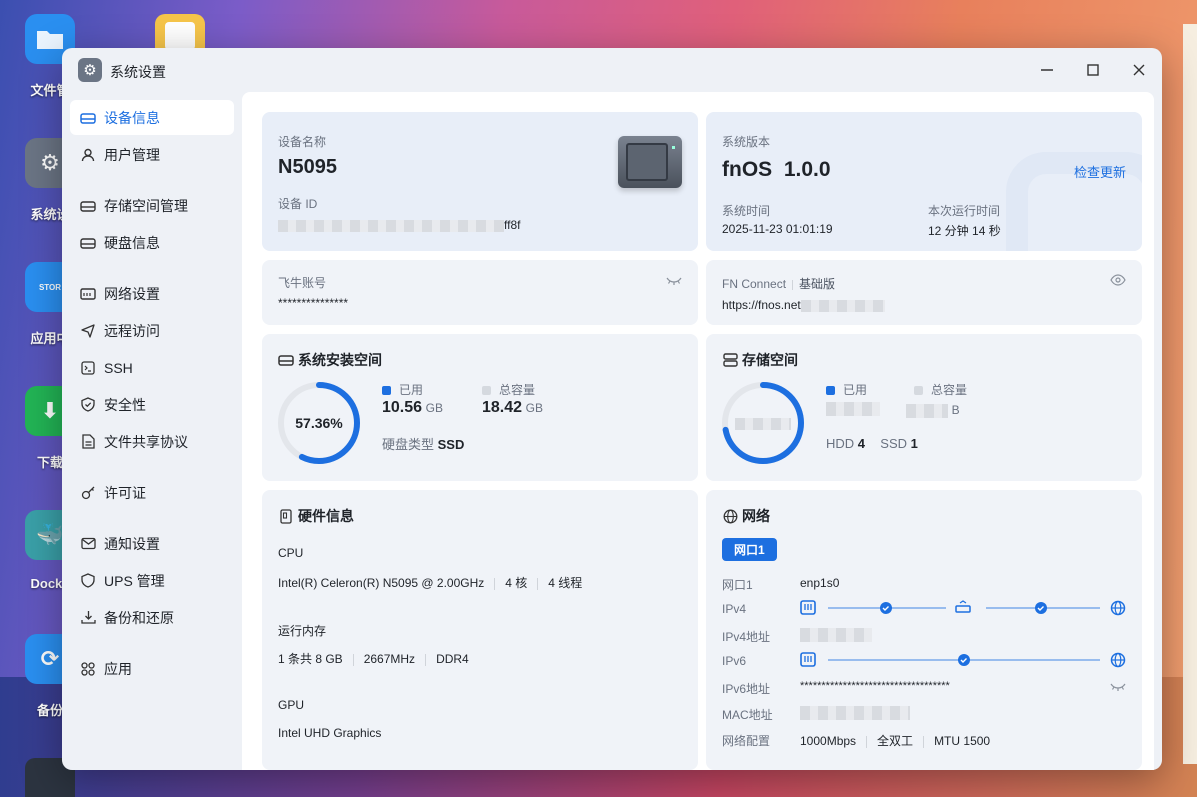  I want to click on ipv6-address: ***********************************, so click(875, 686).